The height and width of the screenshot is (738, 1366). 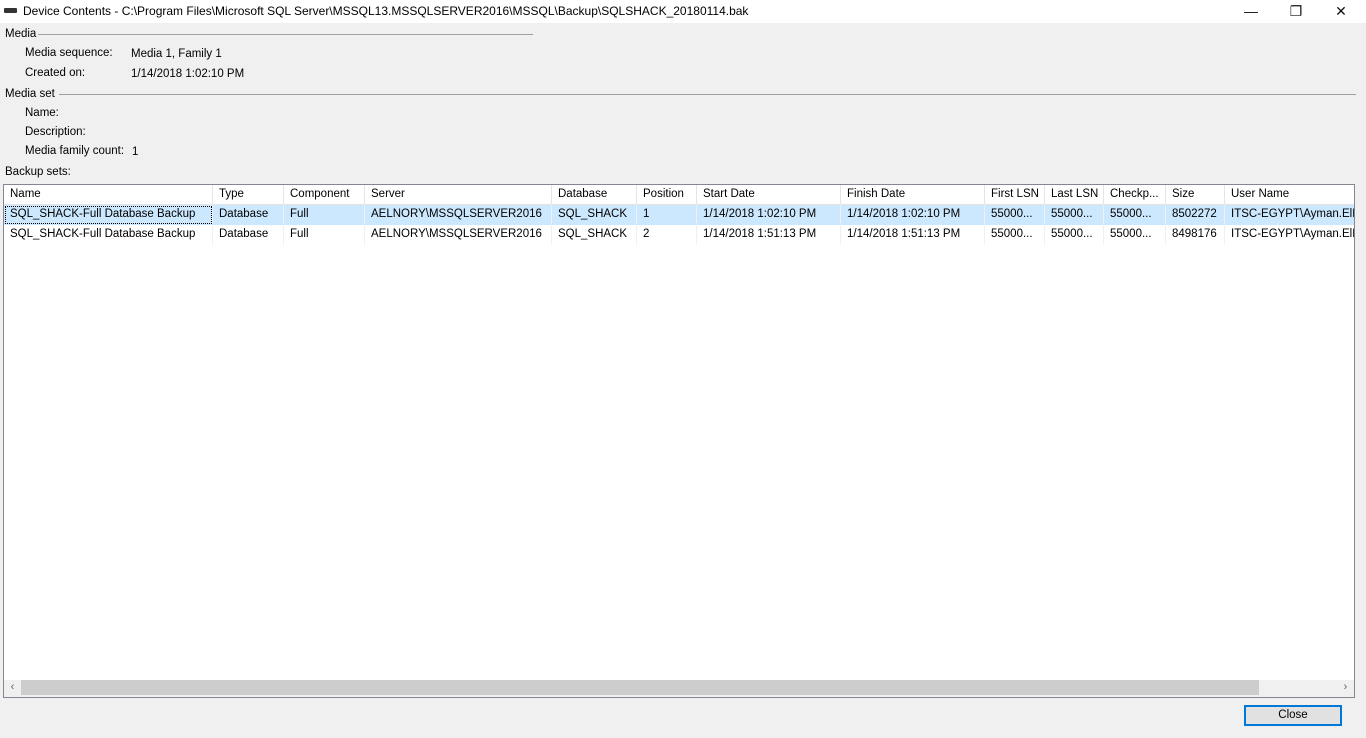 I want to click on media-set-heading: Media set, so click(x=30, y=94).